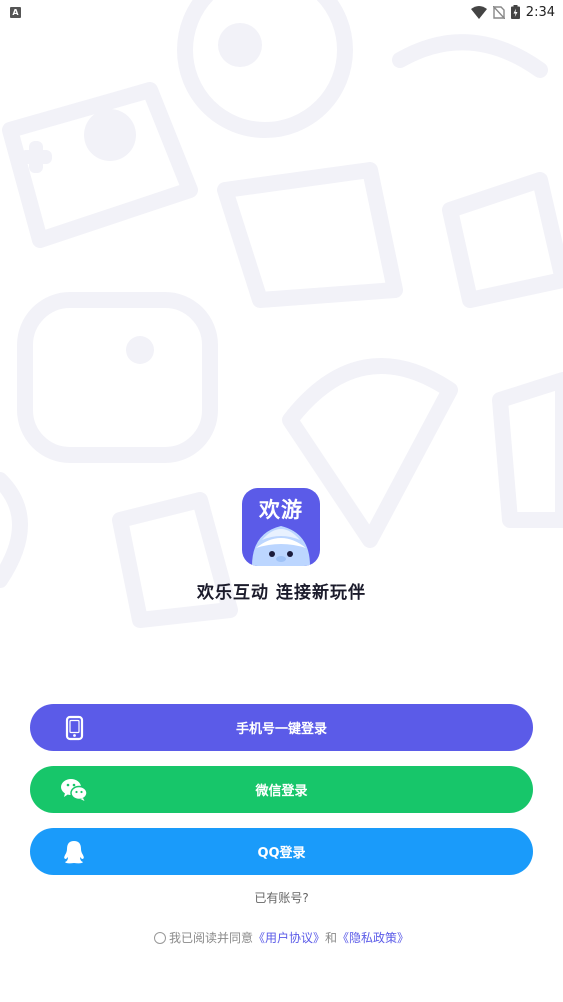 This screenshot has height=1002, width=563. What do you see at coordinates (373, 937) in the screenshot?
I see `privacy-policy-link: 《隐私政策》` at bounding box center [373, 937].